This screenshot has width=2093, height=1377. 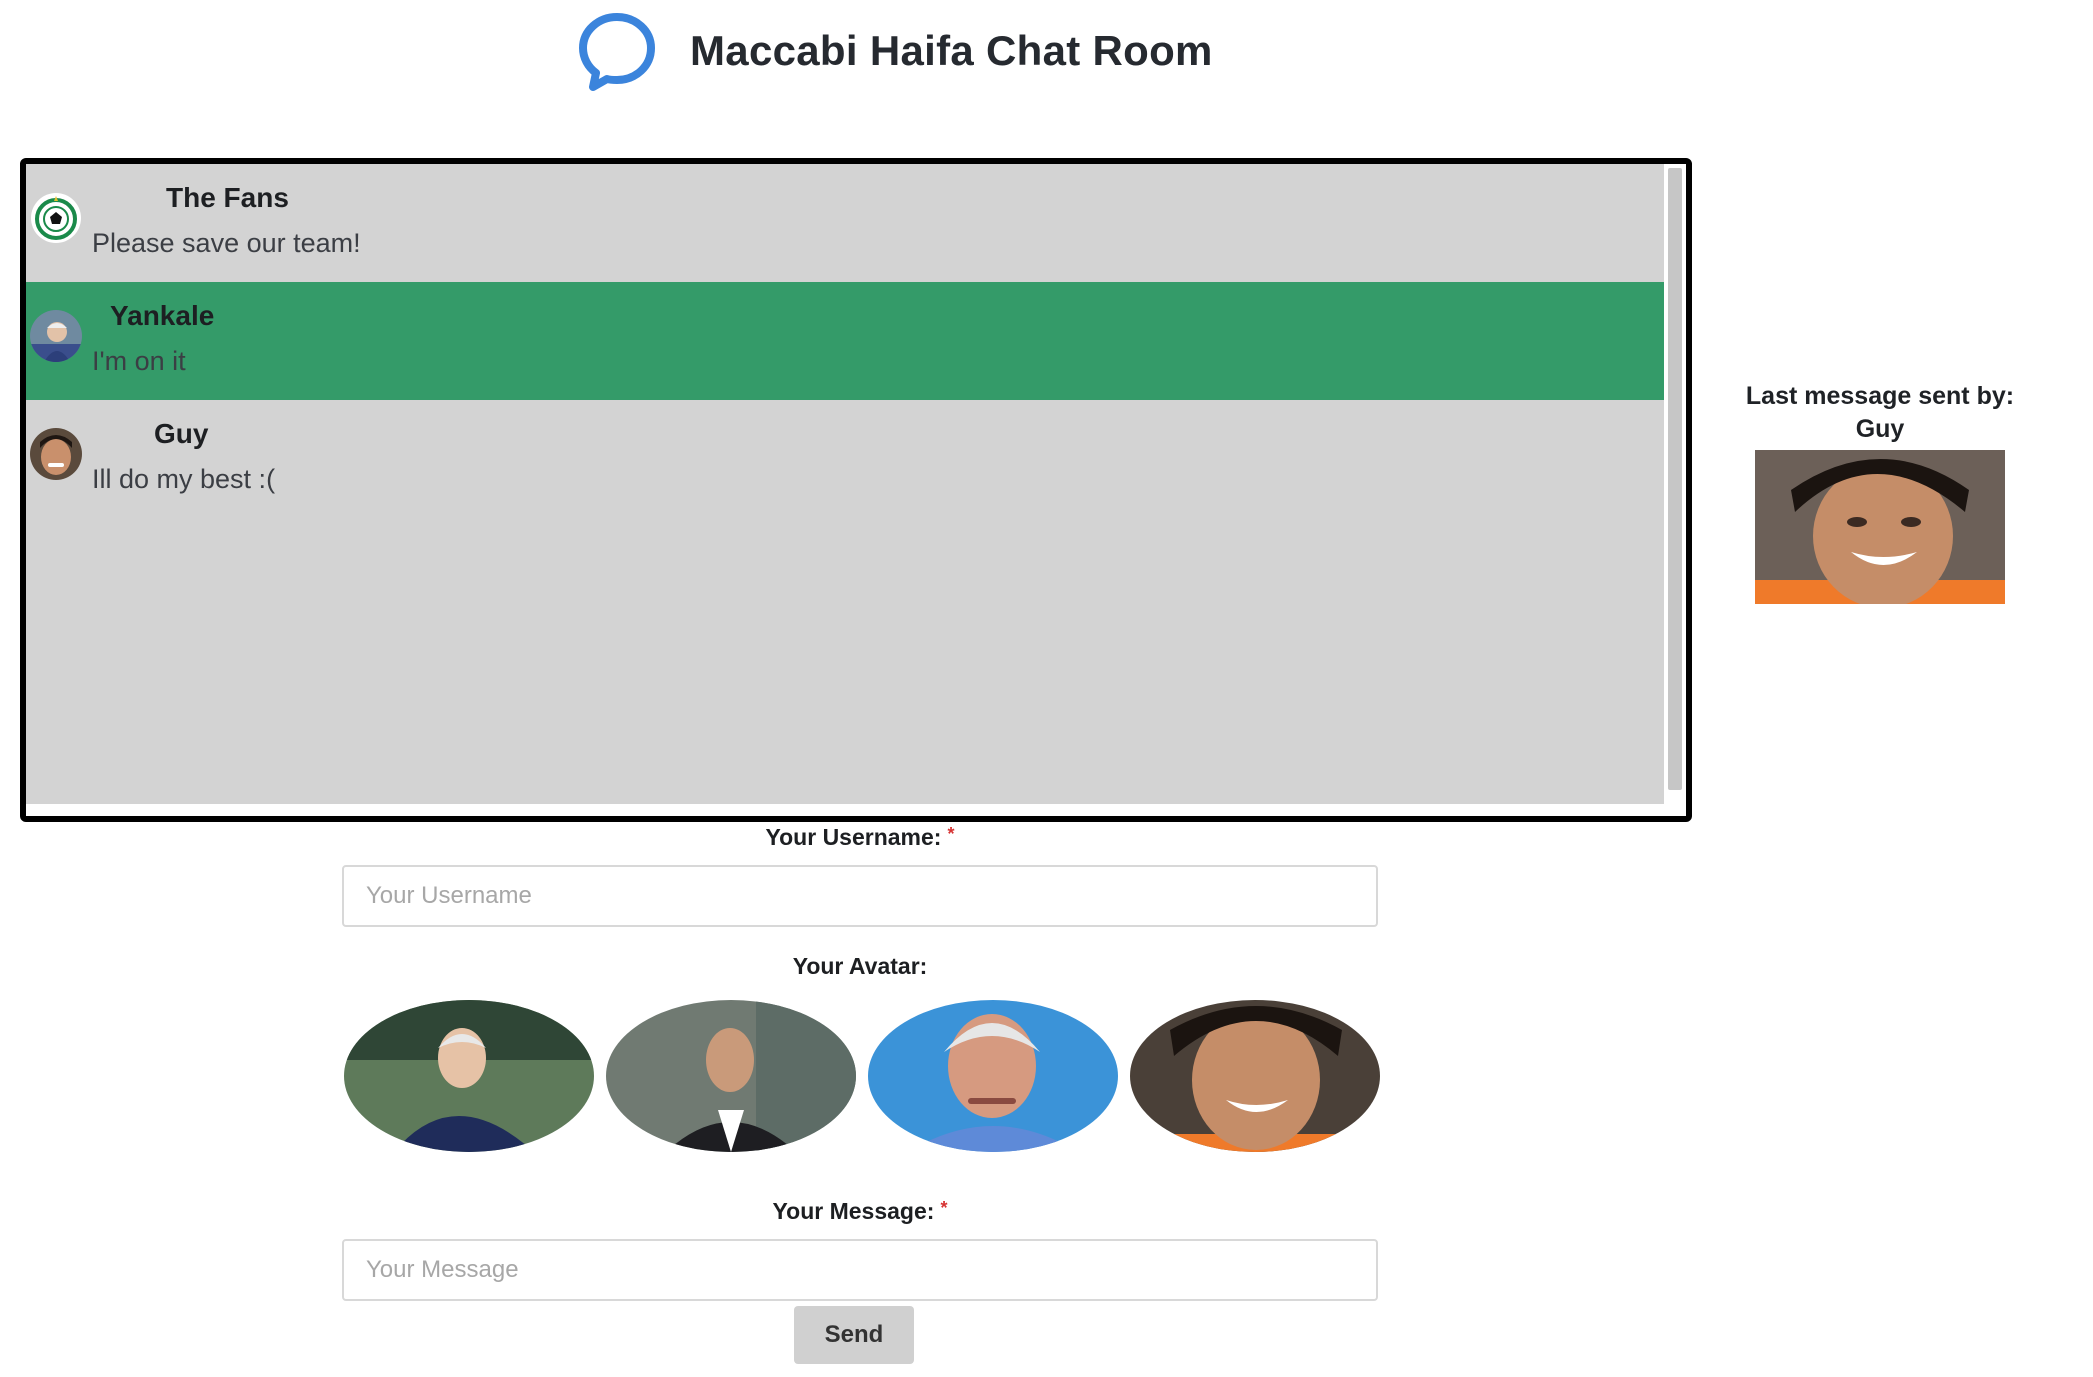 What do you see at coordinates (139, 361) in the screenshot?
I see `message-text: I'm on it` at bounding box center [139, 361].